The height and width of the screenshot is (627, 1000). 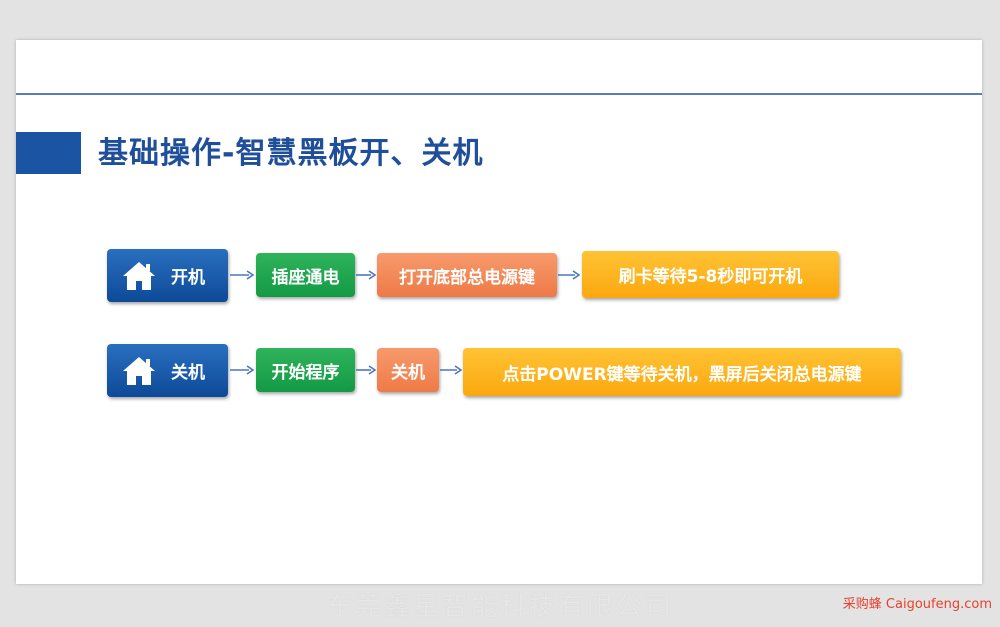 I want to click on step-swipe-card: 刷卡等待5-8秒即可开机, so click(x=710, y=274).